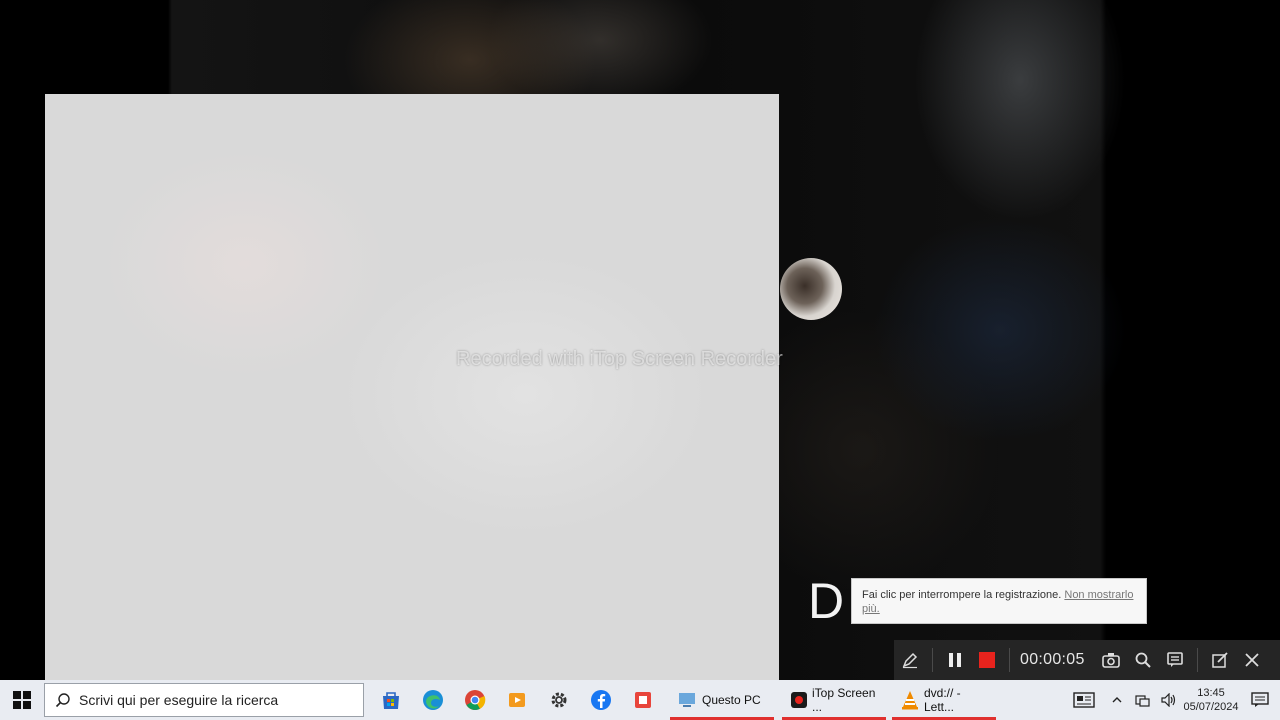 This screenshot has height=720, width=1280. What do you see at coordinates (1143, 700) in the screenshot?
I see `network-icon` at bounding box center [1143, 700].